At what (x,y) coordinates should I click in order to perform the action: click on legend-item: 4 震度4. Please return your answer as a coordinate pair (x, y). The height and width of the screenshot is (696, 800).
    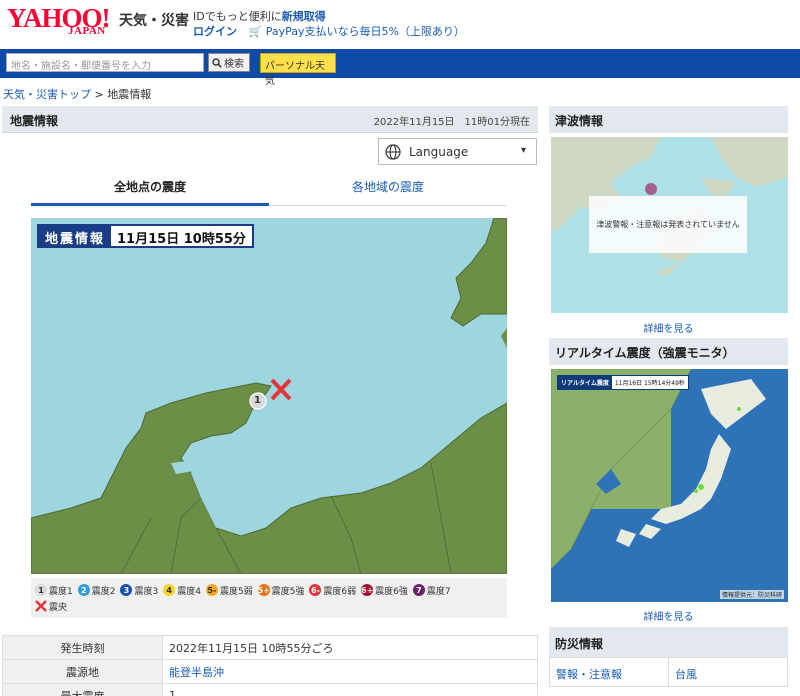
    Looking at the image, I should click on (182, 590).